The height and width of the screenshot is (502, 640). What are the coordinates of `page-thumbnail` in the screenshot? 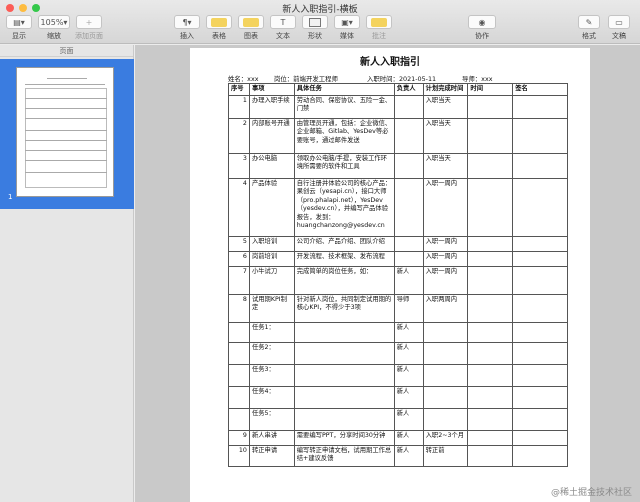 It's located at (65, 132).